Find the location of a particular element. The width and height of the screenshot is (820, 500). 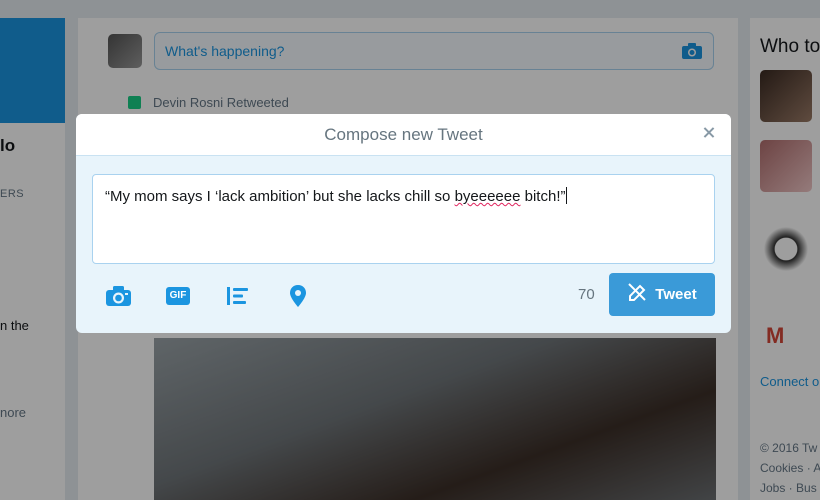

camera-icon is located at coordinates (118, 296).